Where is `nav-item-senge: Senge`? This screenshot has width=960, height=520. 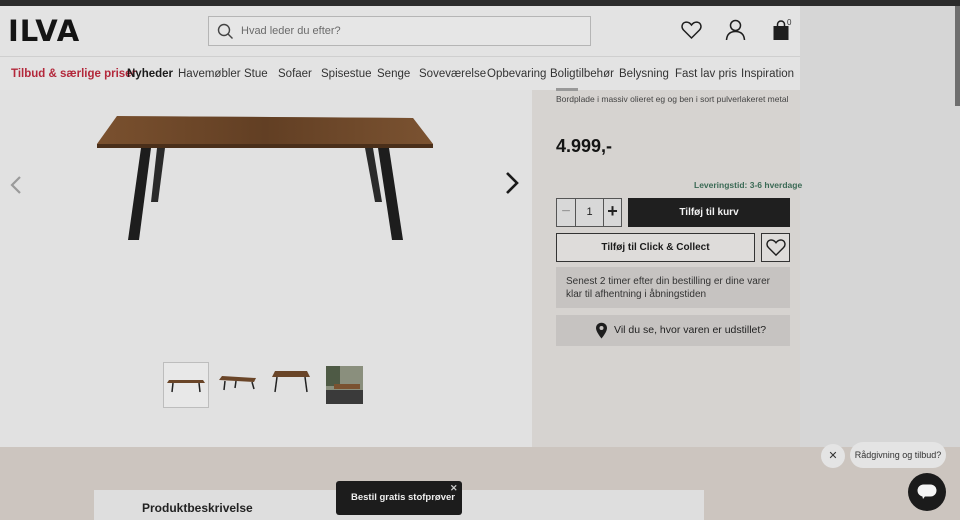 nav-item-senge: Senge is located at coordinates (393, 74).